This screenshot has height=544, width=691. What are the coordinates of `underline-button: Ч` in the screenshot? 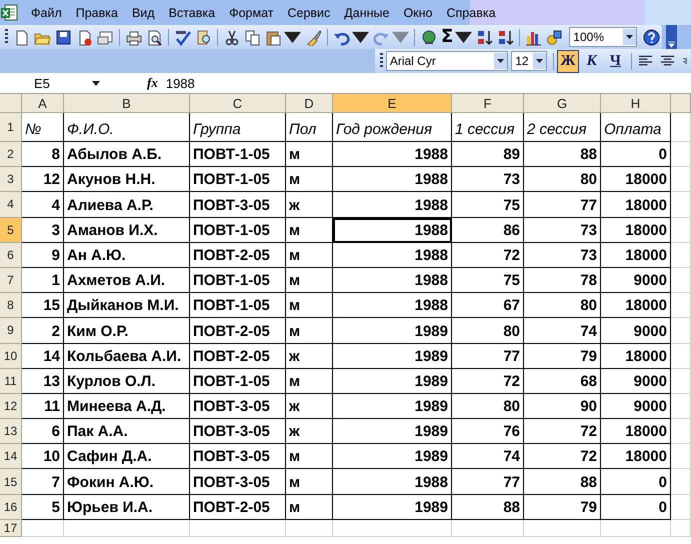 It's located at (615, 61).